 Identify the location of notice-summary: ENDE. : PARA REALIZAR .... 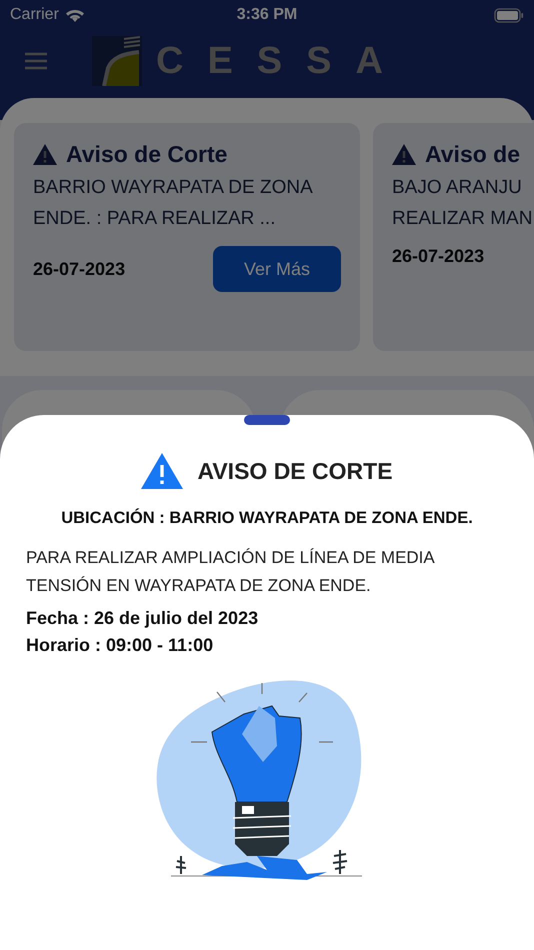
(154, 219).